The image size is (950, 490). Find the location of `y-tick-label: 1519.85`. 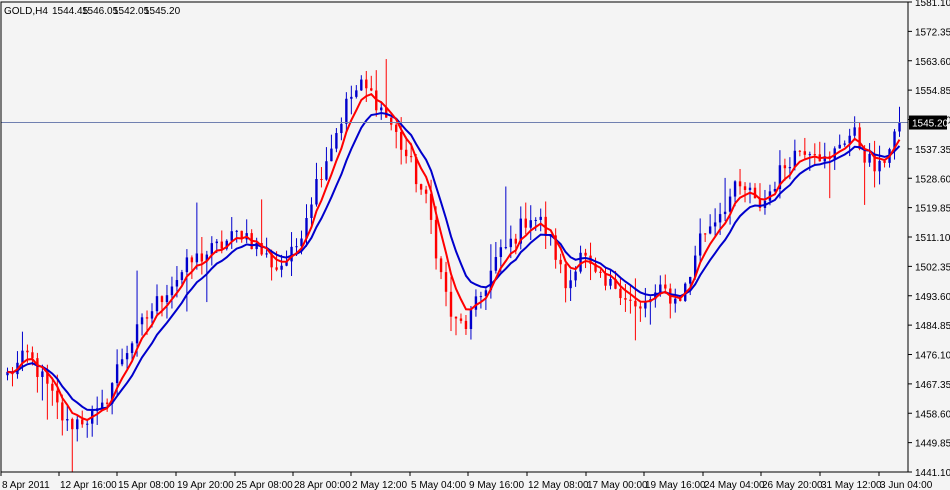

y-tick-label: 1519.85 is located at coordinates (932, 209).